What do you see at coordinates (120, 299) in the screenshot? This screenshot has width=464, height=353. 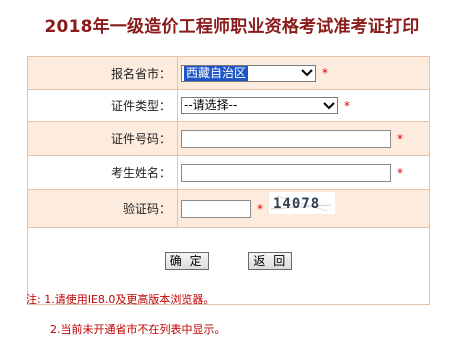 I see `note-line-1: 注: 1.请使用IE8.0及更高版本浏览器。` at bounding box center [120, 299].